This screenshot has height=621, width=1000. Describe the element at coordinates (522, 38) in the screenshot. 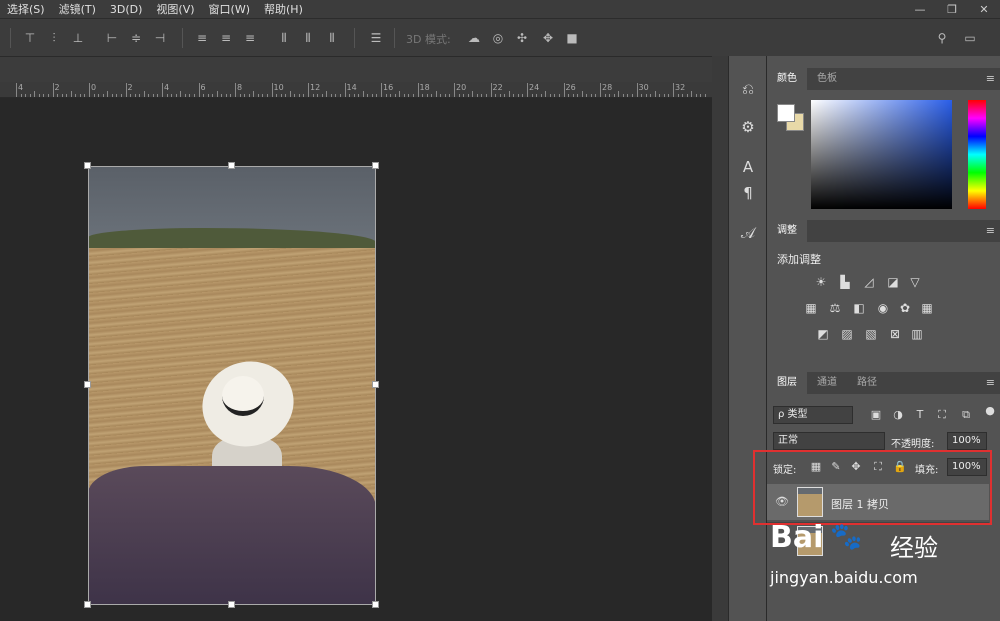

I see `drag-3d-icon: ✣` at that location.